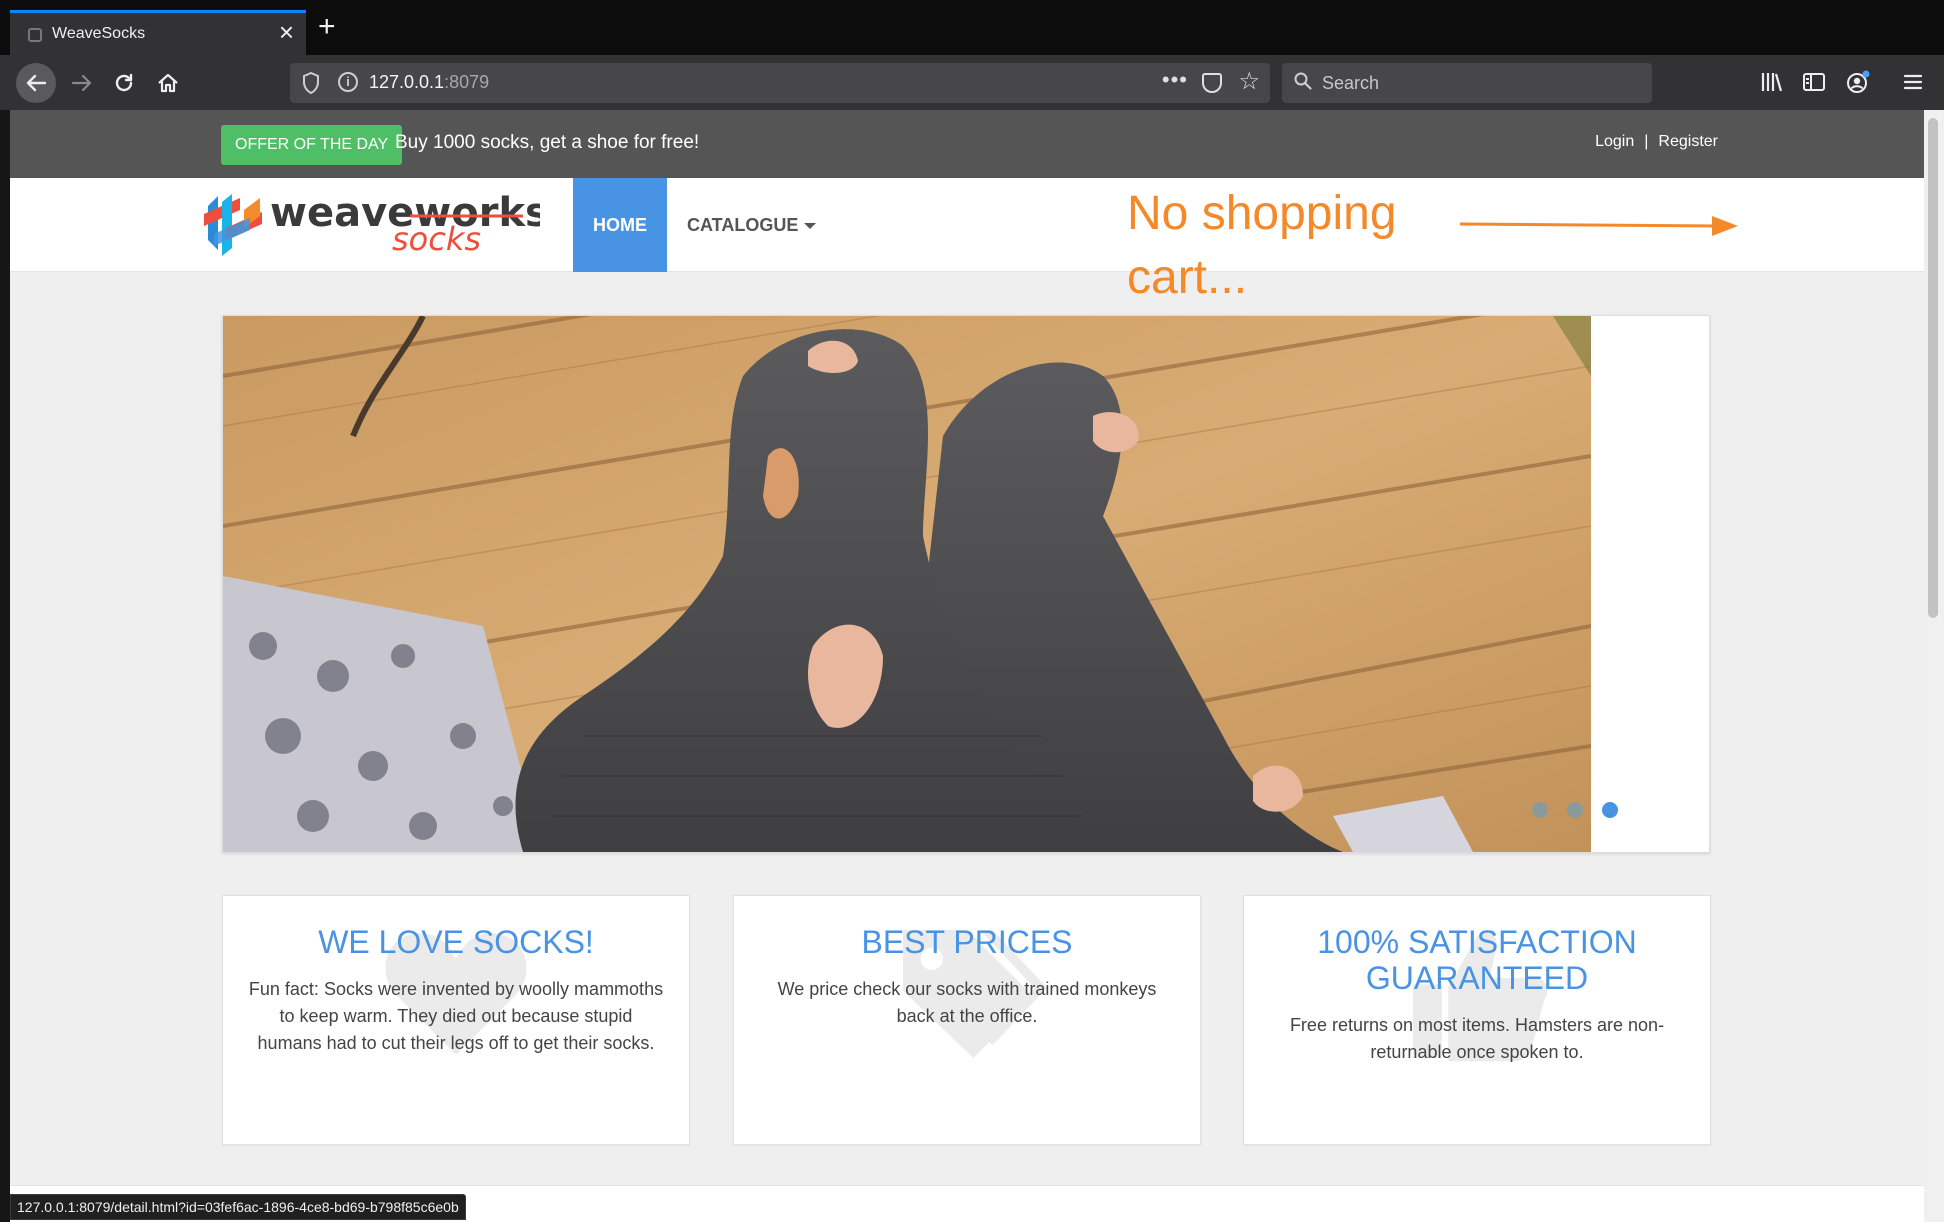  What do you see at coordinates (620, 225) in the screenshot?
I see `nav-home: HOME` at bounding box center [620, 225].